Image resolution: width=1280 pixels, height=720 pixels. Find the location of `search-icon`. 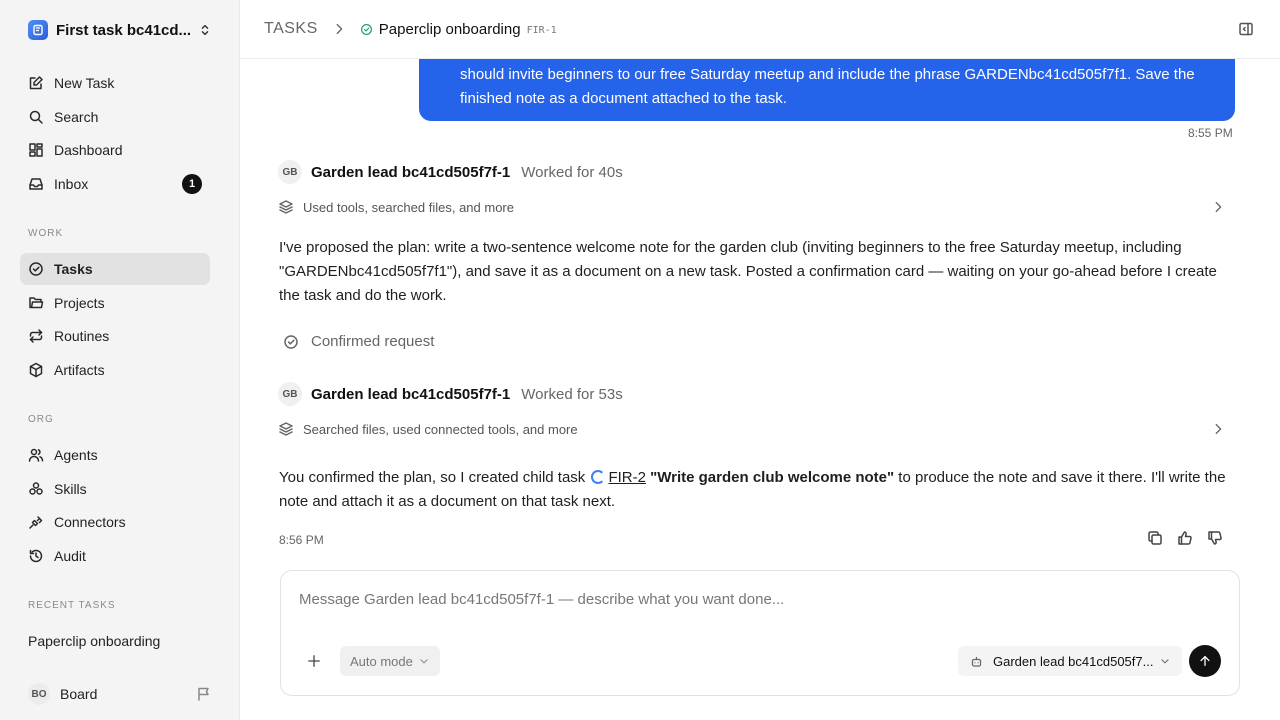

search-icon is located at coordinates (36, 117).